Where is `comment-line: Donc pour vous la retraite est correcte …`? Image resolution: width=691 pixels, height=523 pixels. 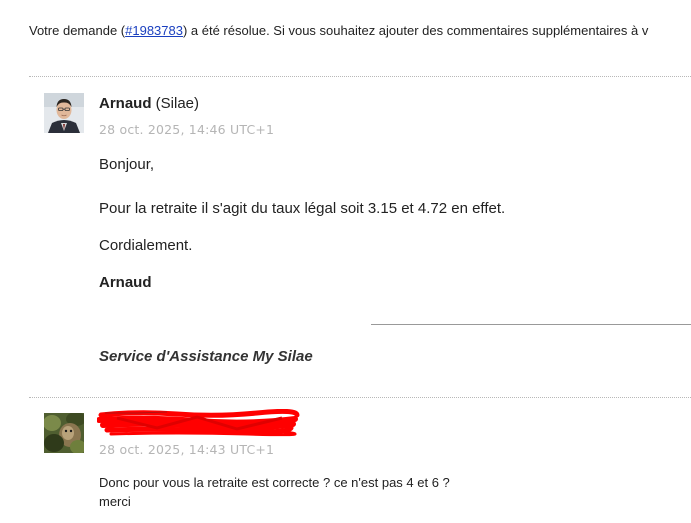
comment-line: Donc pour vous la retraite est correcte … is located at coordinates (274, 482).